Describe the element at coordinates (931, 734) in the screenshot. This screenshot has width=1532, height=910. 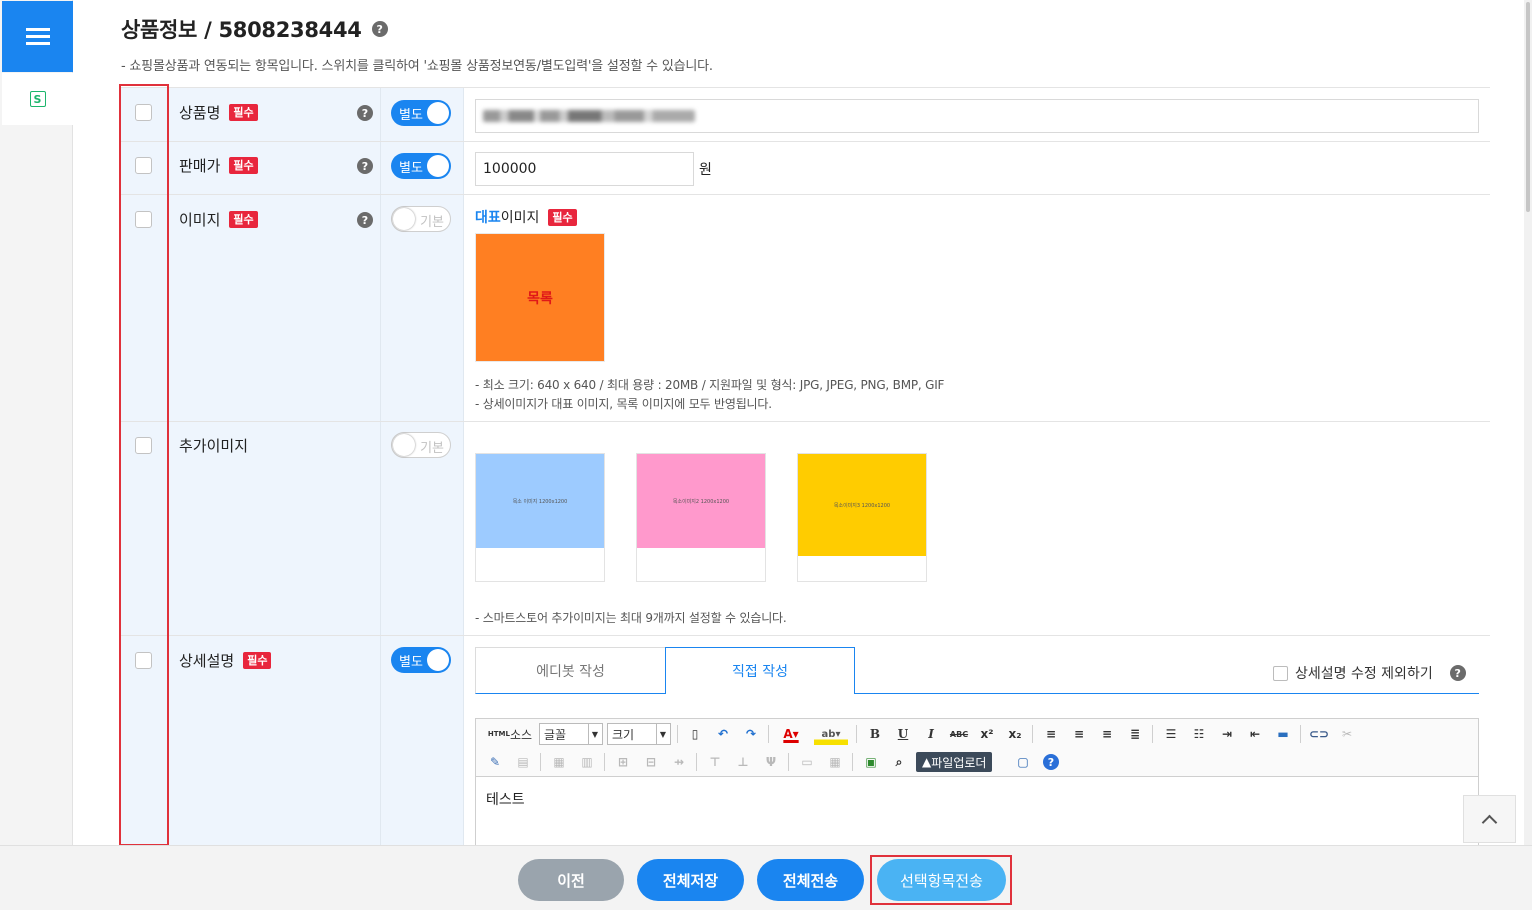
I see `italic-icon: I` at that location.